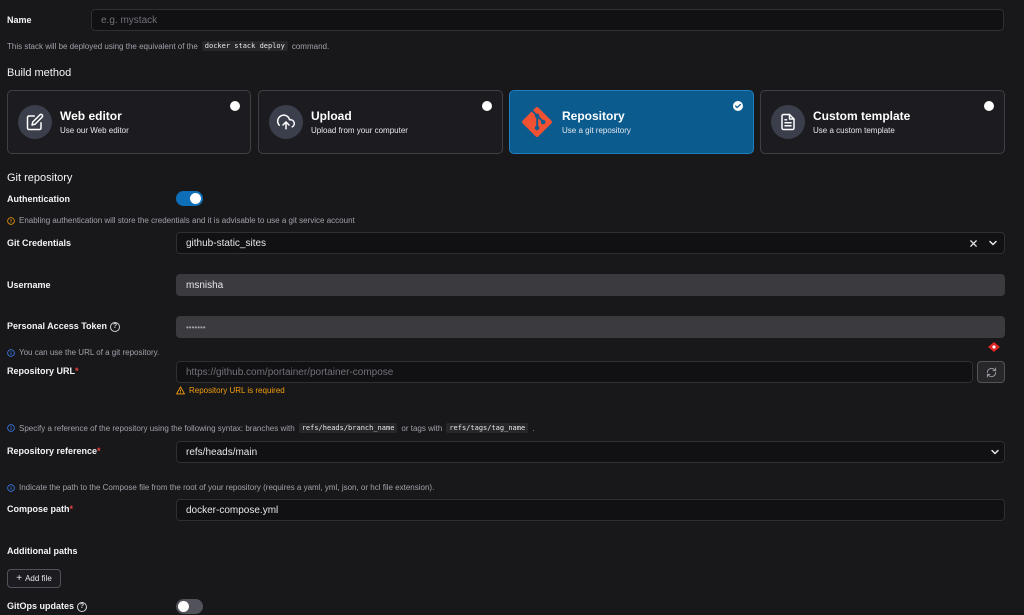  What do you see at coordinates (237, 390) in the screenshot?
I see `url-error-text: Repository URL is required` at bounding box center [237, 390].